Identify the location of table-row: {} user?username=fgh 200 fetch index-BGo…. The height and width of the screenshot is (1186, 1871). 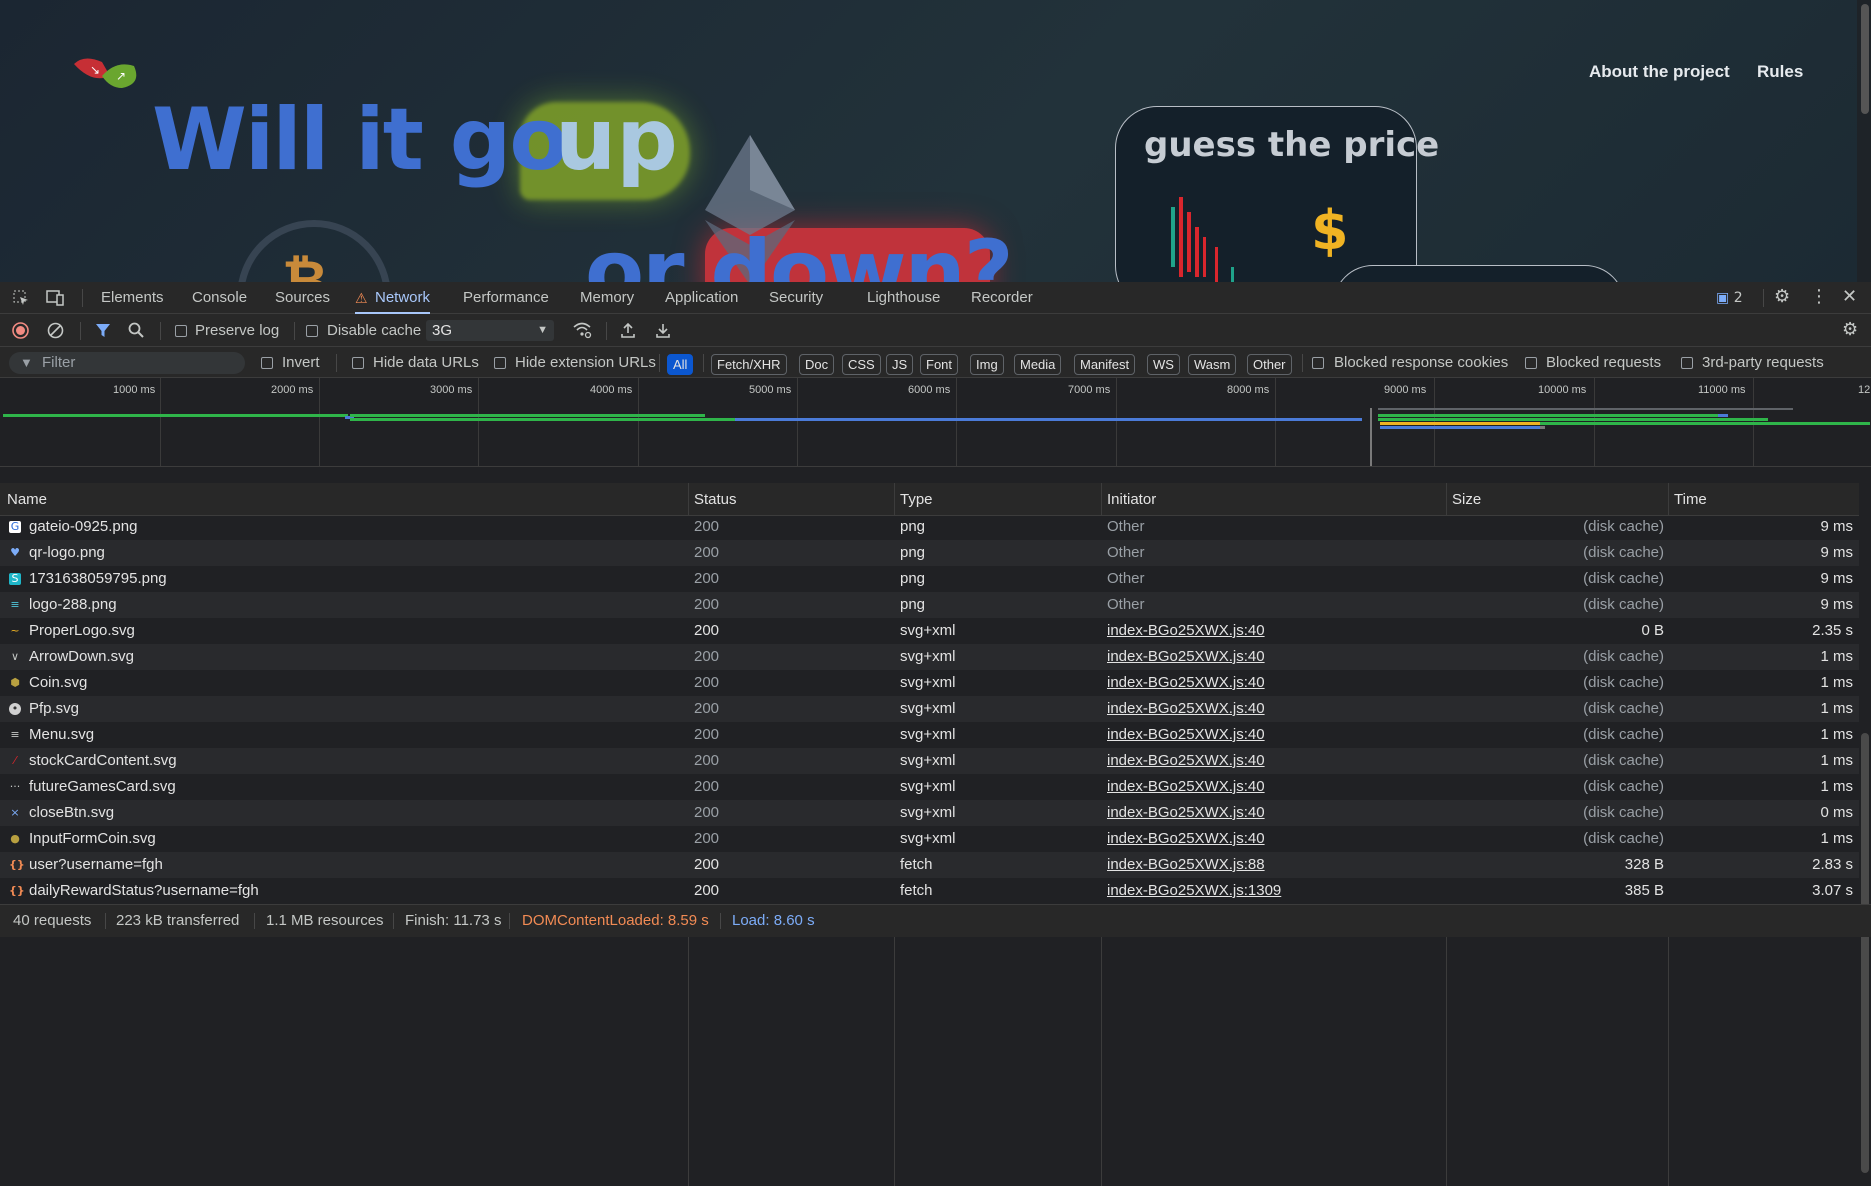
(929, 865).